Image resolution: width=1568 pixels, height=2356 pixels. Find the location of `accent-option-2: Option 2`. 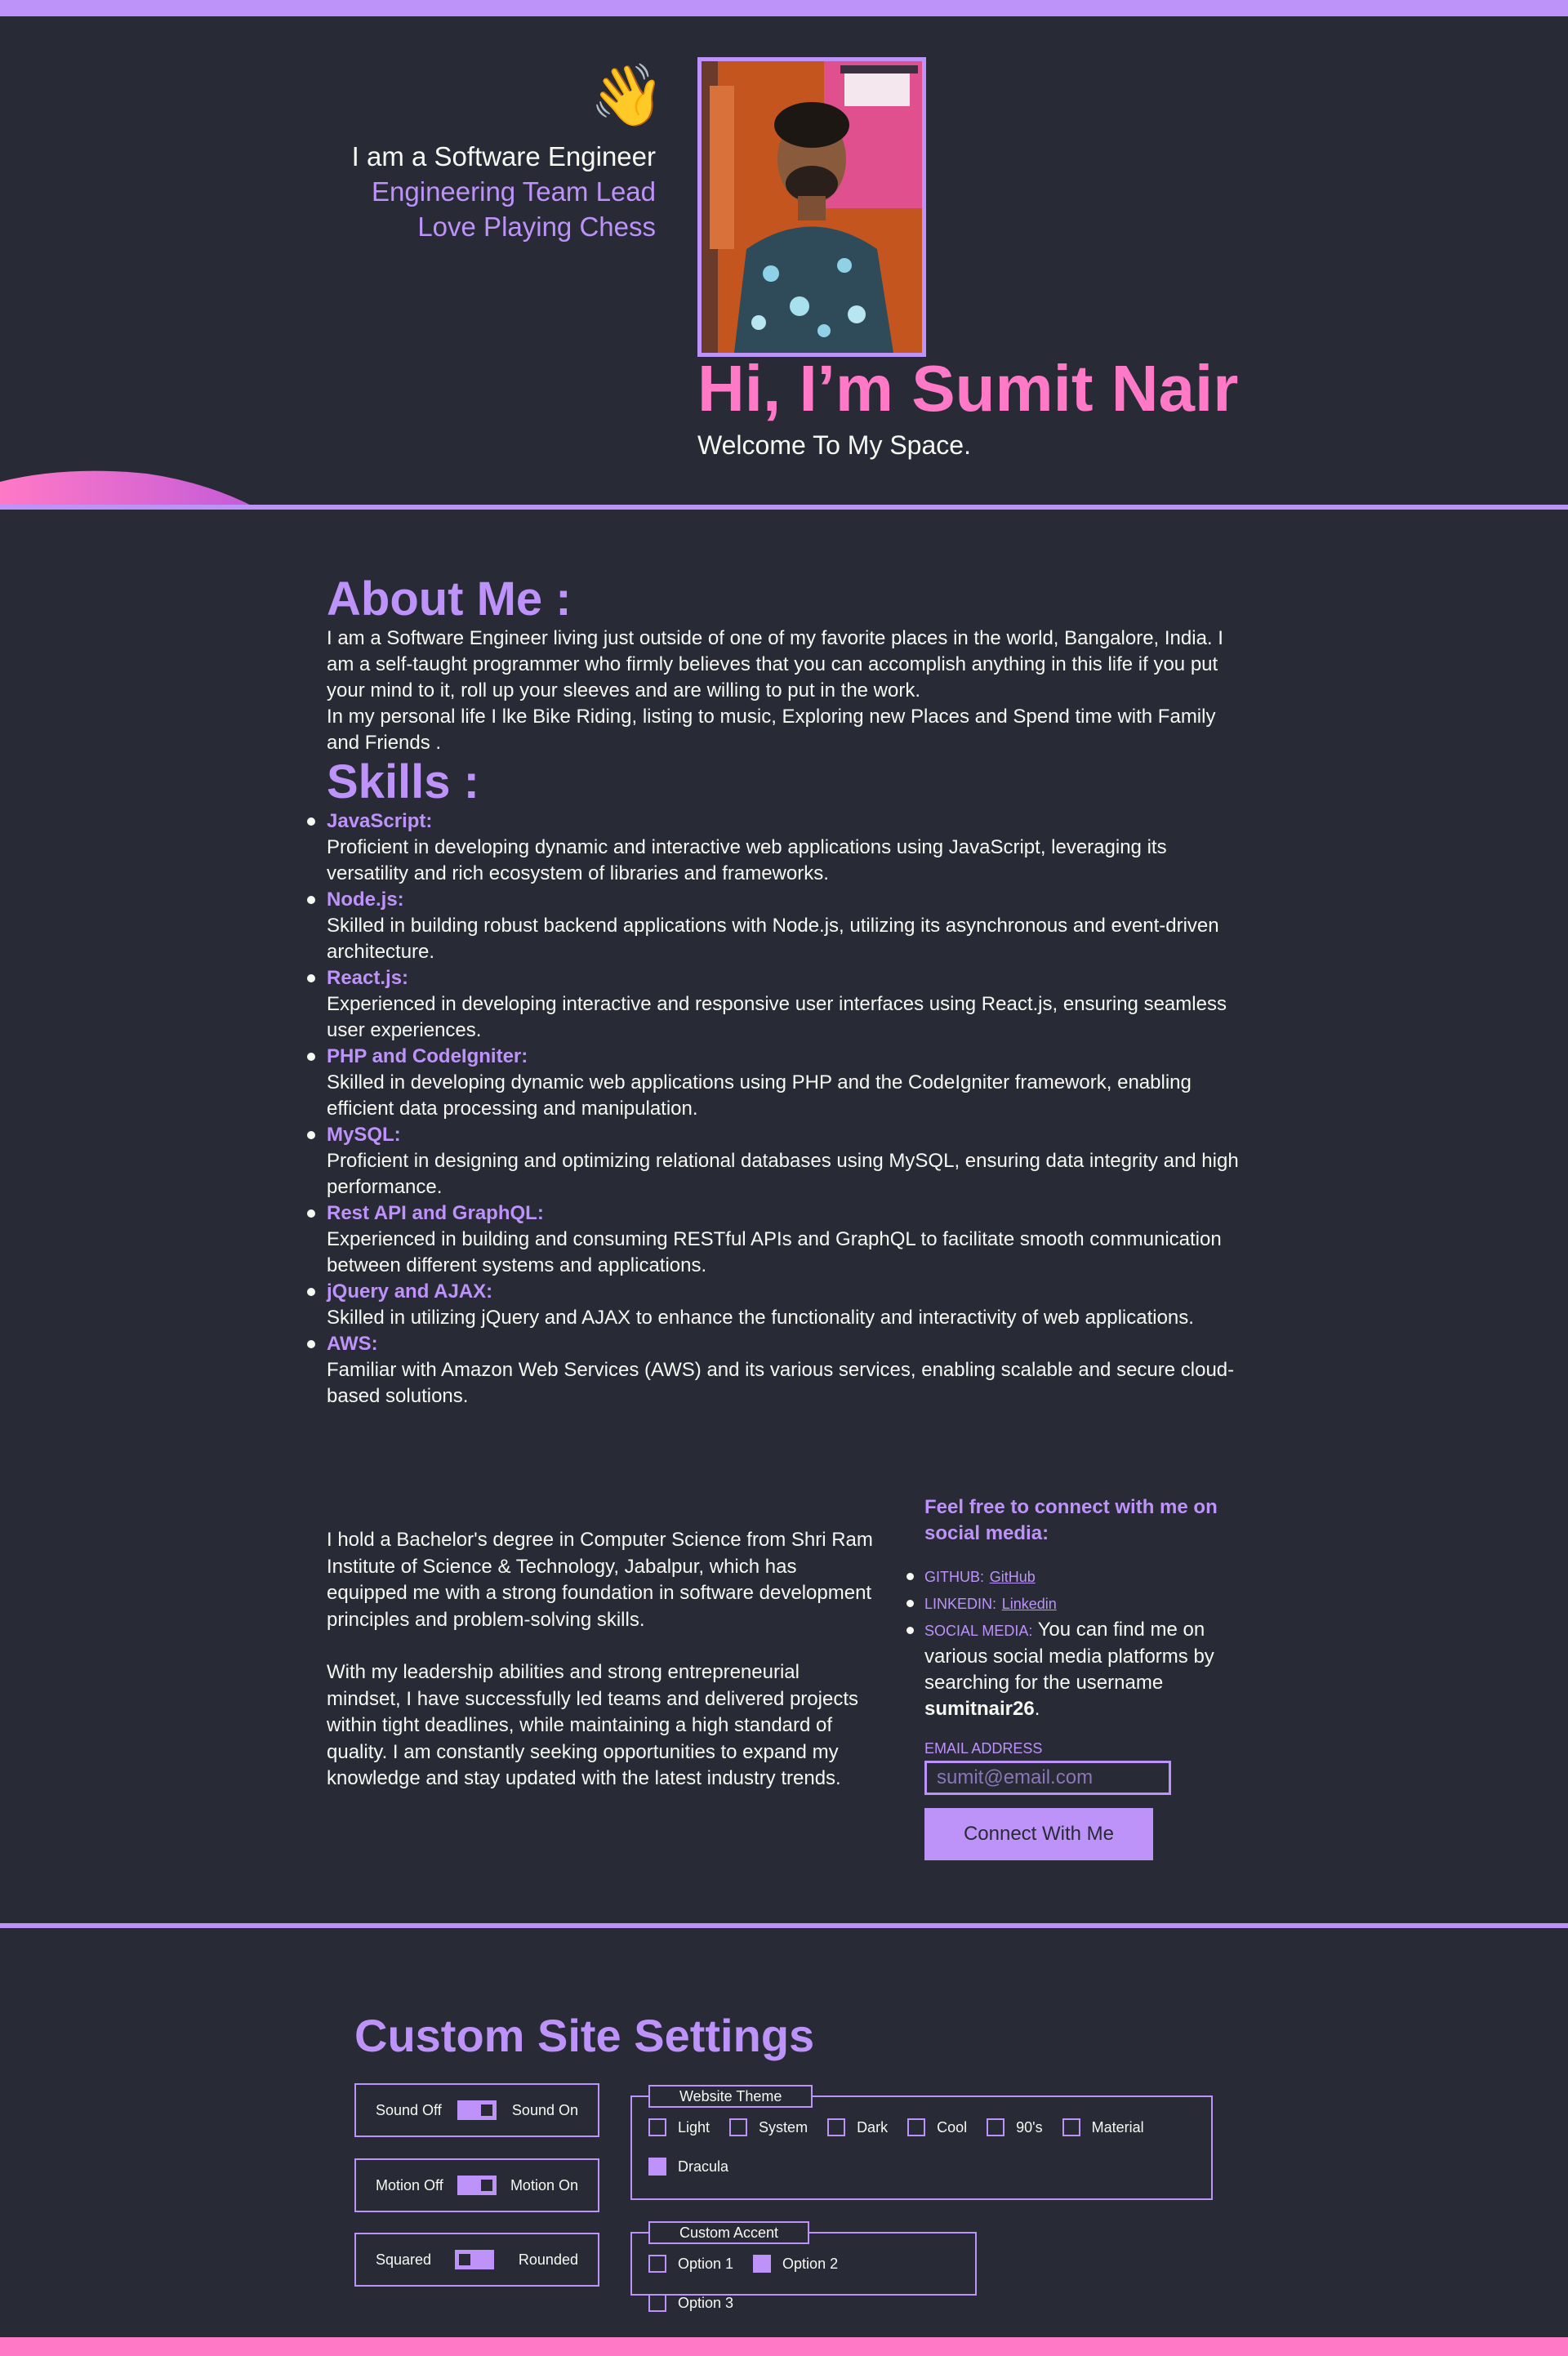

accent-option-2: Option 2 is located at coordinates (795, 2263).